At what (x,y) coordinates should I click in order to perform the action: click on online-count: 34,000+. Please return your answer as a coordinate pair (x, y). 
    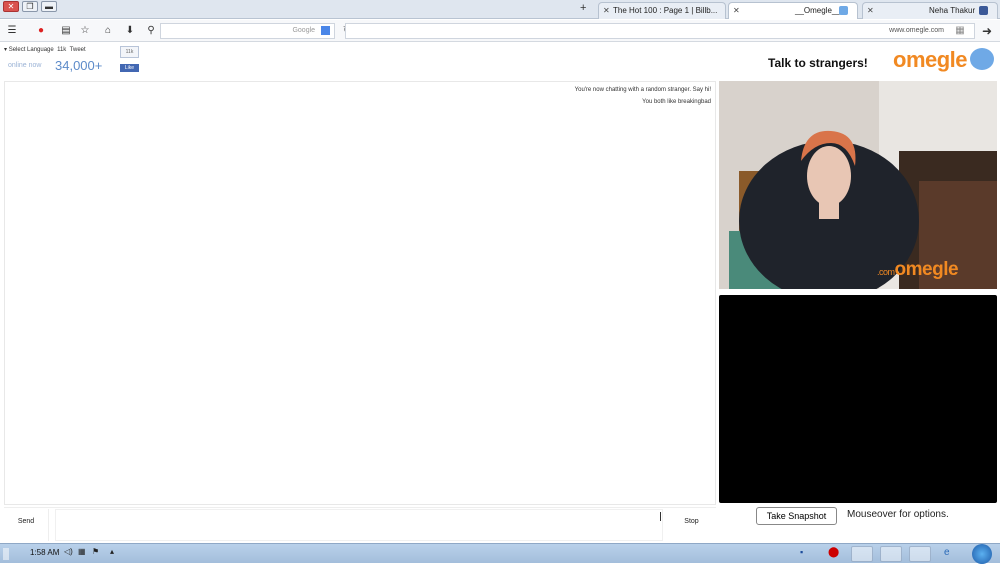
    Looking at the image, I should click on (79, 65).